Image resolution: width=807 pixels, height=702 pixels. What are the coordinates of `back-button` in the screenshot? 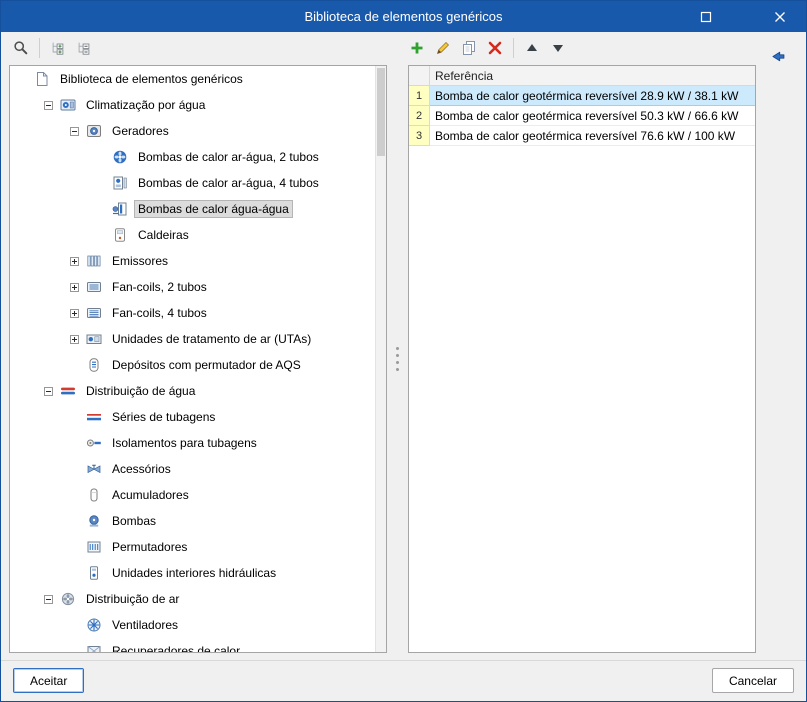 It's located at (778, 56).